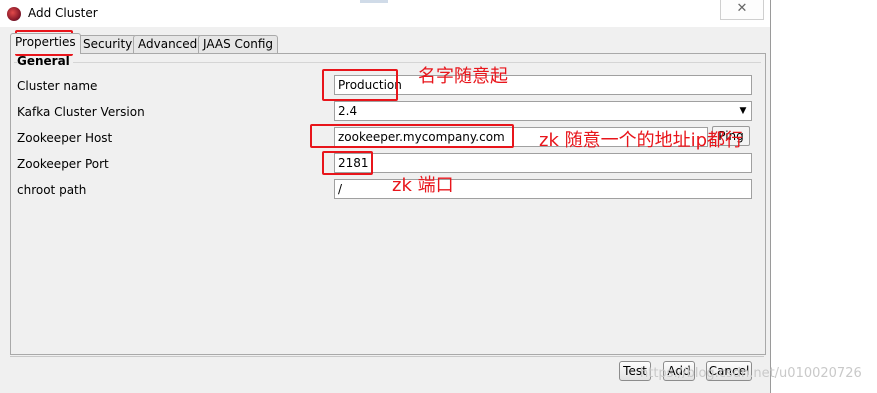 This screenshot has height=393, width=877. Describe the element at coordinates (168, 44) in the screenshot. I see `tab-advanced: Advanced` at that location.